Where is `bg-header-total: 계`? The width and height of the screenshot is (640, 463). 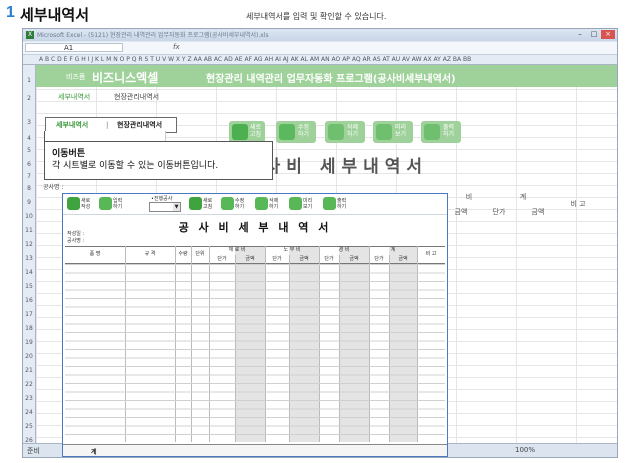
bg-header-total: 계 is located at coordinates (523, 197).